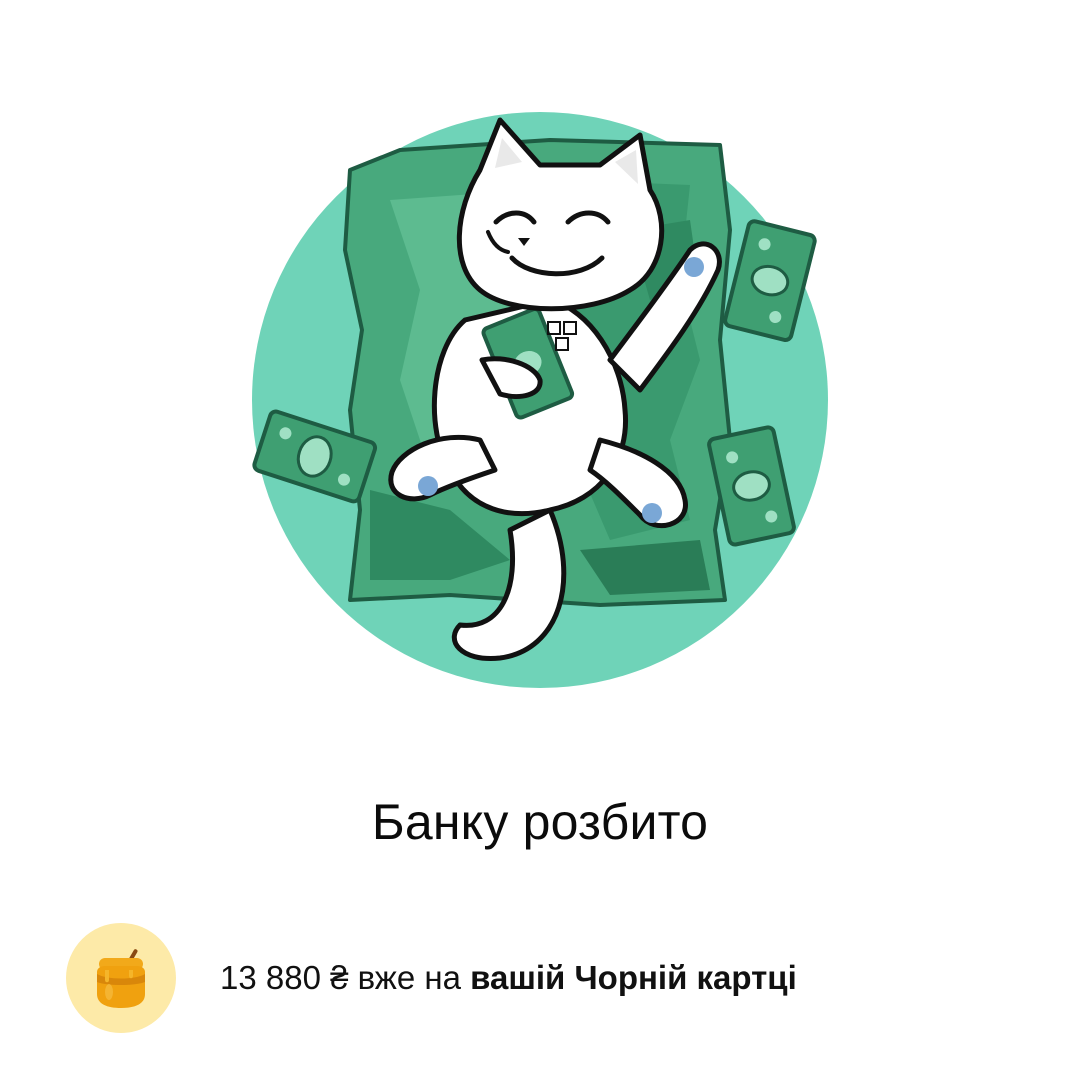 The image size is (1080, 1080). I want to click on balance-message: 13 880 ₴ вже на вашій Чорній картці, so click(508, 978).